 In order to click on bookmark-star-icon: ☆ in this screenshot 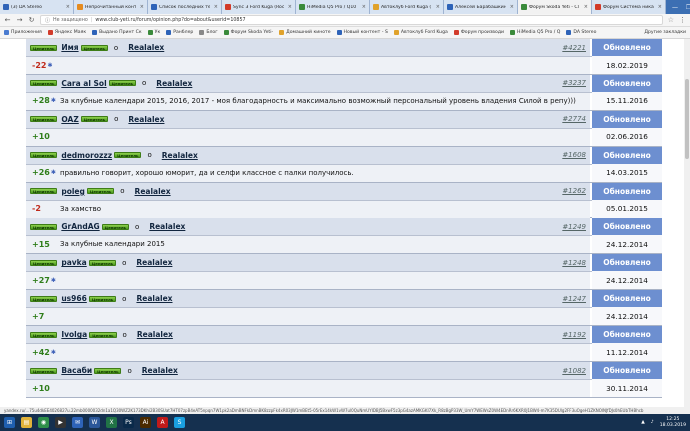, I will do `click(671, 20)`.